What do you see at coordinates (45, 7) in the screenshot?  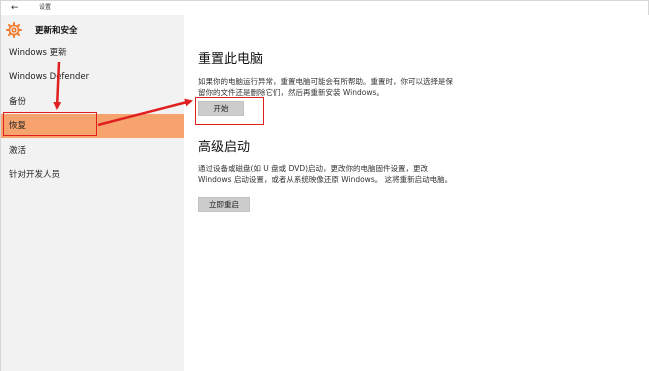 I see `window-title: 设置` at bounding box center [45, 7].